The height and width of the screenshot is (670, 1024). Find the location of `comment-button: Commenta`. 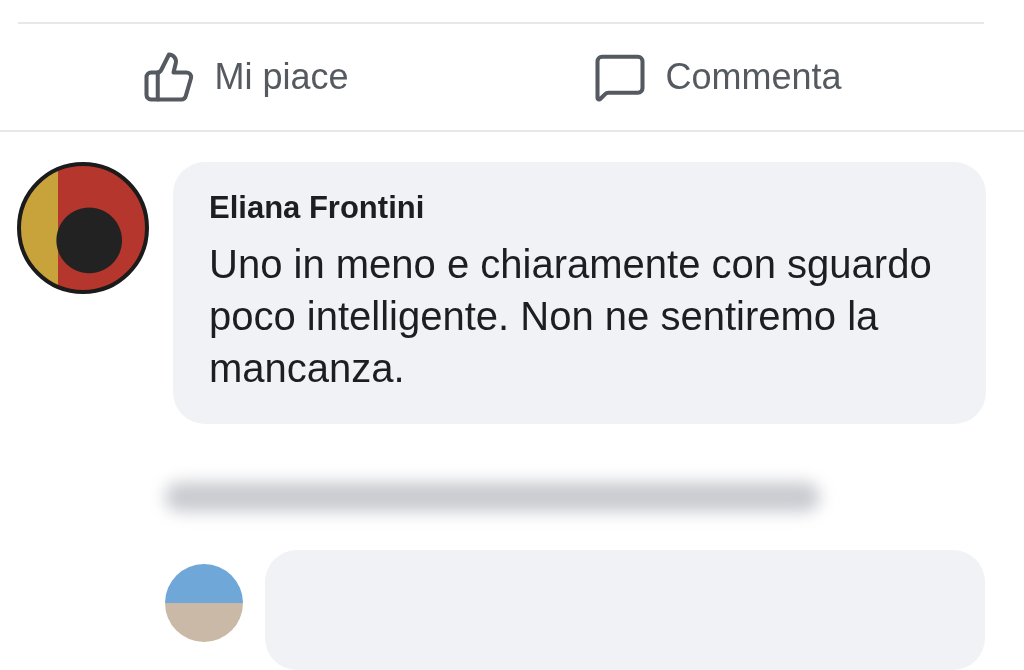

comment-button: Commenta is located at coordinates (717, 76).